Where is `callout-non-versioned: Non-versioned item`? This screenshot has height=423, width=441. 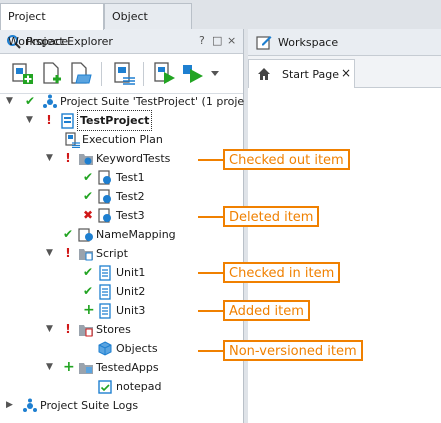 callout-non-versioned: Non-versioned item is located at coordinates (293, 350).